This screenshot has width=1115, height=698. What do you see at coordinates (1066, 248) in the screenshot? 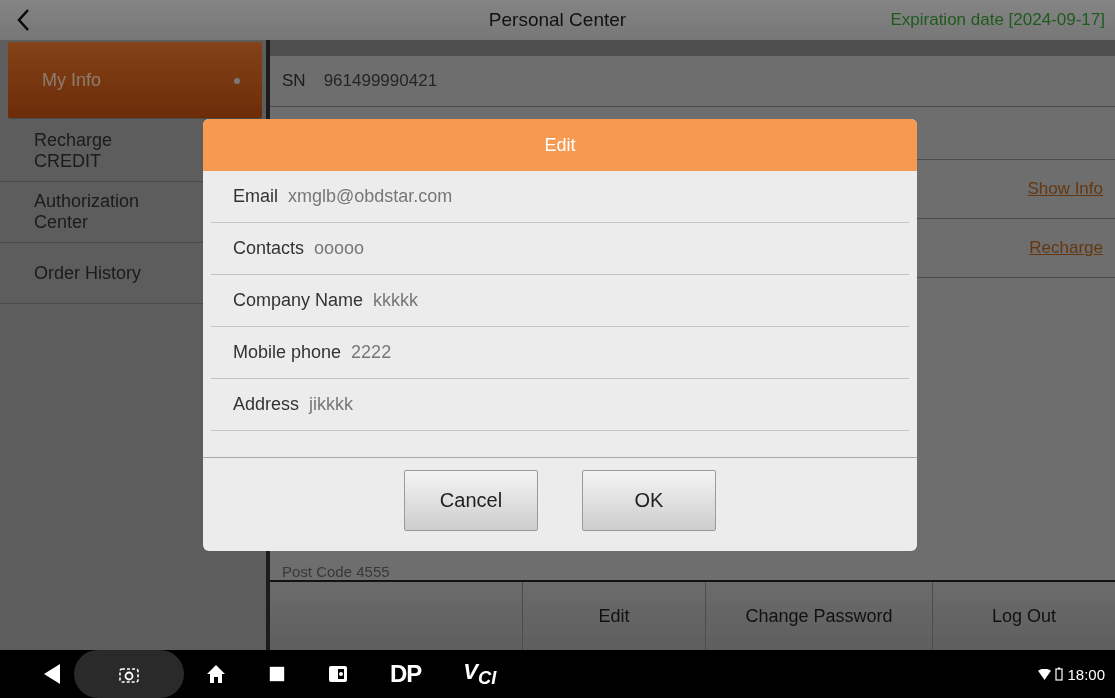
I see `info-link: Recharge` at bounding box center [1066, 248].